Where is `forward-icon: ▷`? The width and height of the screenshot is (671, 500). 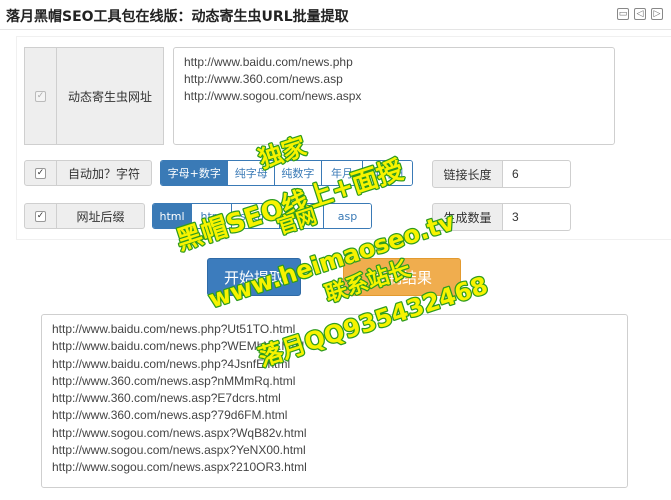 forward-icon: ▷ is located at coordinates (657, 14).